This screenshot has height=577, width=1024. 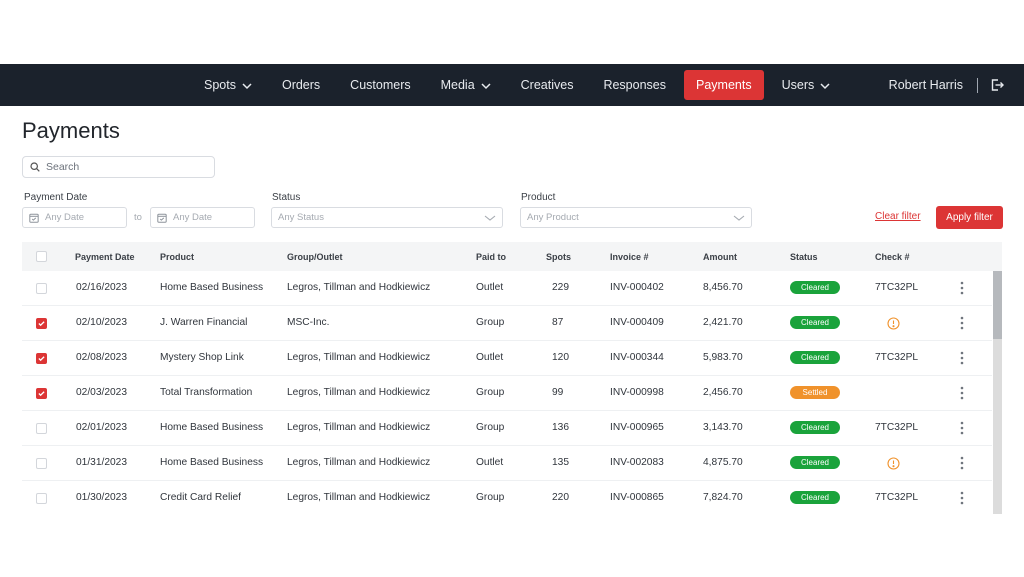 What do you see at coordinates (815, 392) in the screenshot?
I see `status-badge: Settled` at bounding box center [815, 392].